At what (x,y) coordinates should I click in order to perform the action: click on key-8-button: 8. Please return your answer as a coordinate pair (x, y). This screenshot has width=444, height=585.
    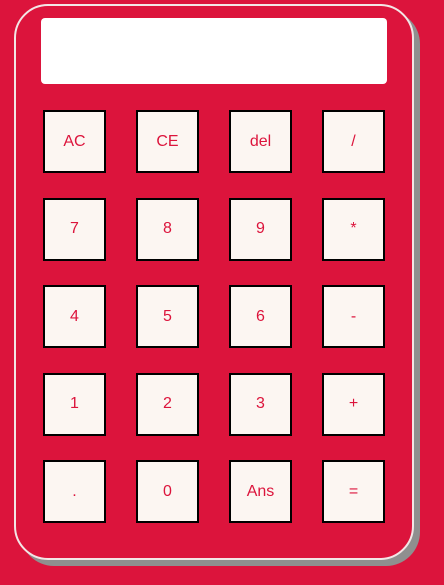
    Looking at the image, I should click on (167, 229).